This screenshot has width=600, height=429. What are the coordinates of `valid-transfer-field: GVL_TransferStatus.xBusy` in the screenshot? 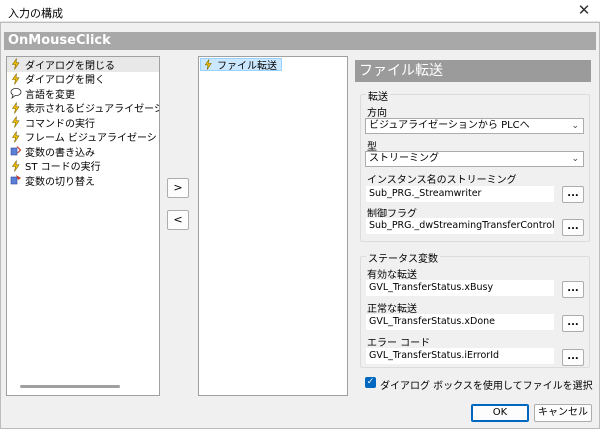 It's located at (460, 288).